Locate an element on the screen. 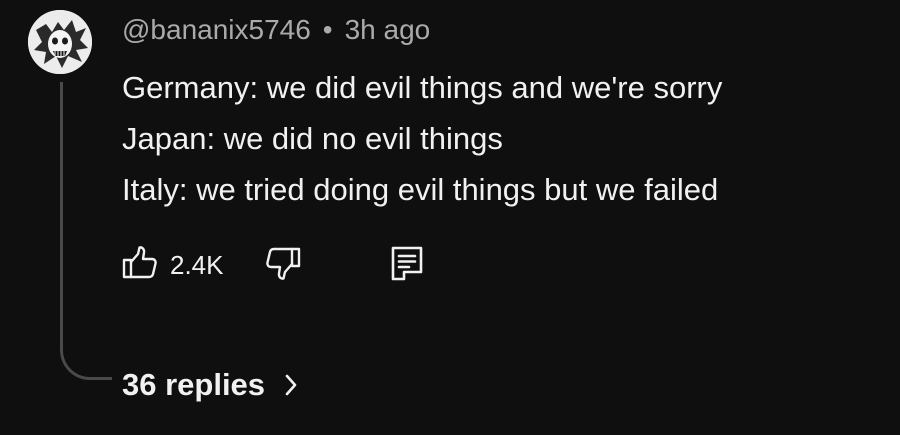  comment-actions: 2.4K is located at coordinates (280, 265).